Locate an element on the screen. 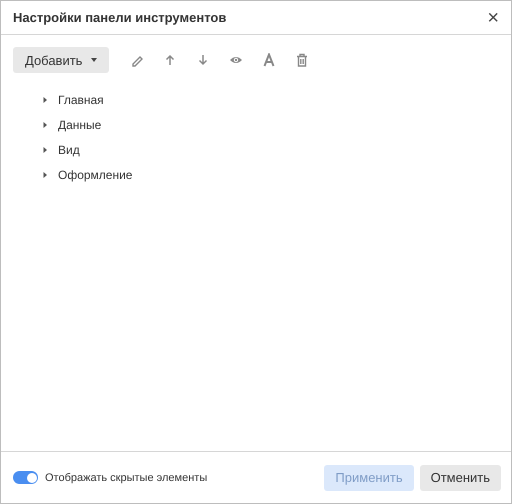 Image resolution: width=512 pixels, height=504 pixels. trash-icon is located at coordinates (302, 60).